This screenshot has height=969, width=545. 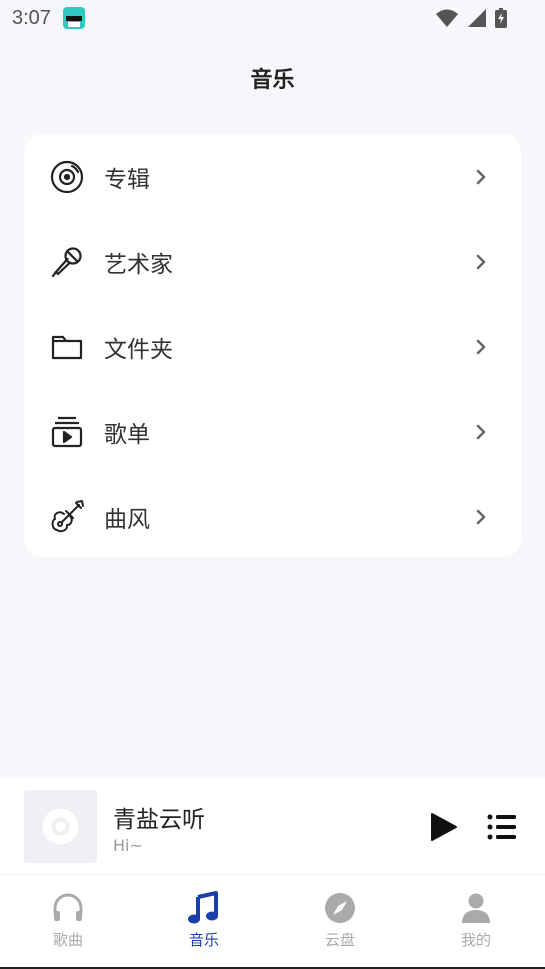 I want to click on app-notification-icon, so click(x=74, y=20).